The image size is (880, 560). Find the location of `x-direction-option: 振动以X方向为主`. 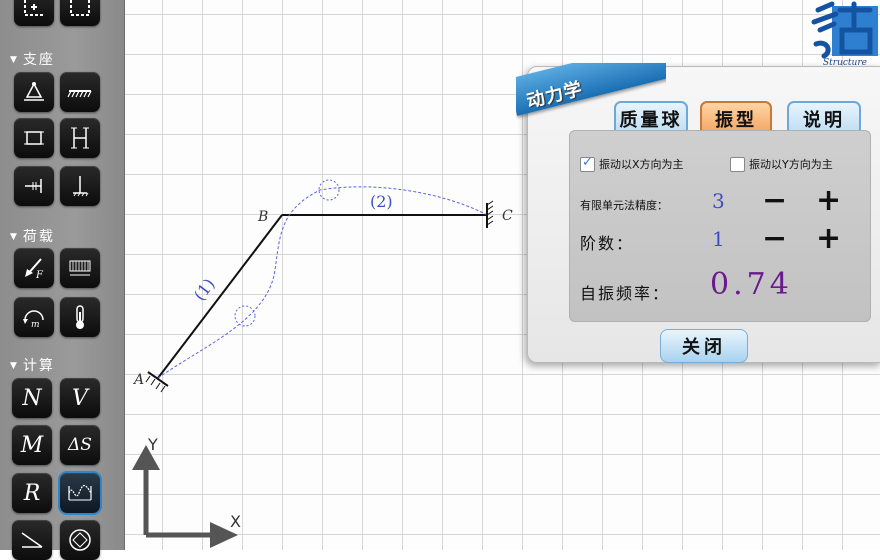

x-direction-option: 振动以X方向为主 is located at coordinates (632, 163).